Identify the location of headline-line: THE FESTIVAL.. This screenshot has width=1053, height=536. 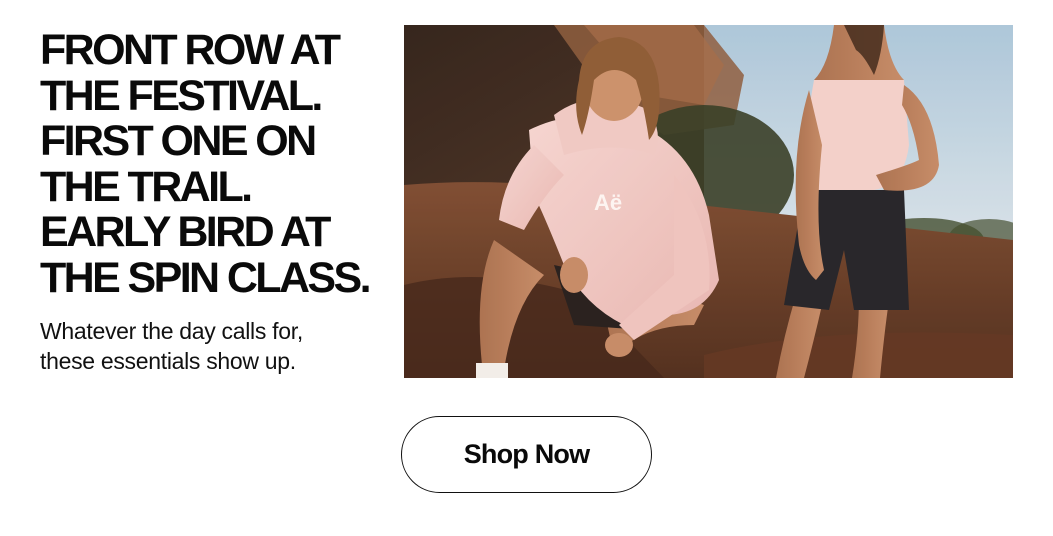
(181, 95).